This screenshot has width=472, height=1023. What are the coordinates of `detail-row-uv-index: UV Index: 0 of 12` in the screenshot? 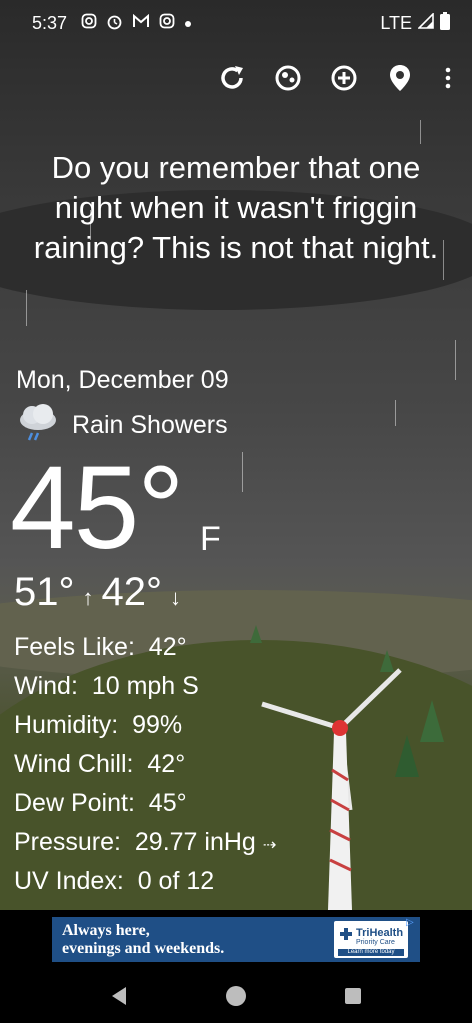 It's located at (145, 881).